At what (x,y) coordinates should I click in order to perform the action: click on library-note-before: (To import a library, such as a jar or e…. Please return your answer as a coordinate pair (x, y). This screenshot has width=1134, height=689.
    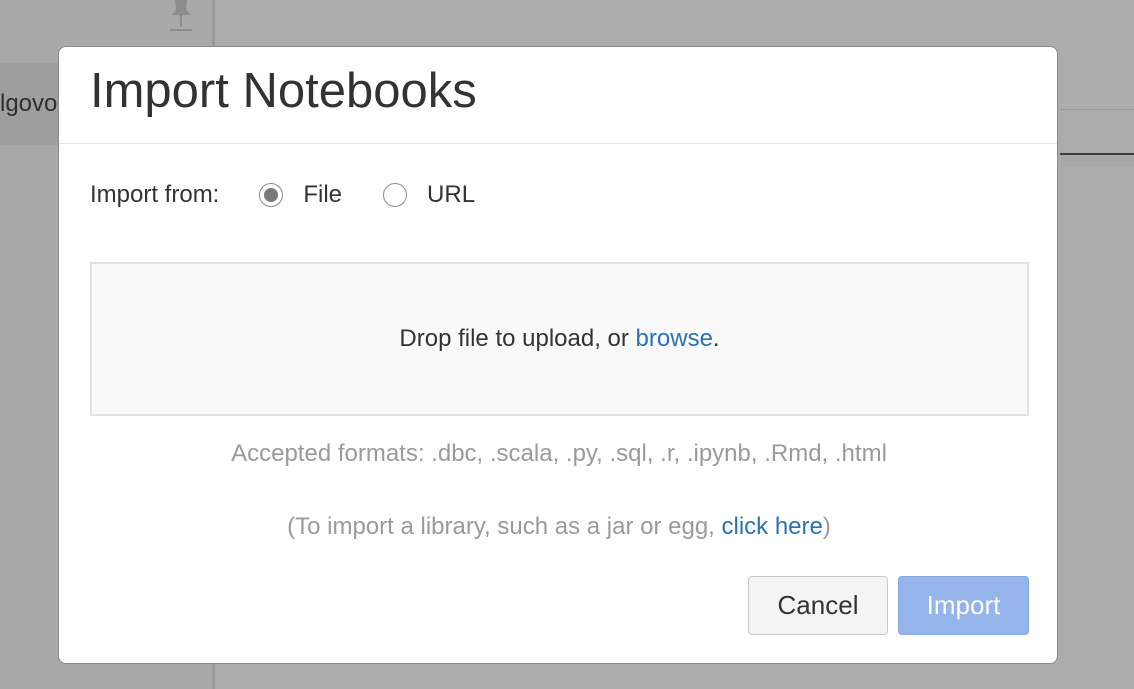
    Looking at the image, I should click on (504, 526).